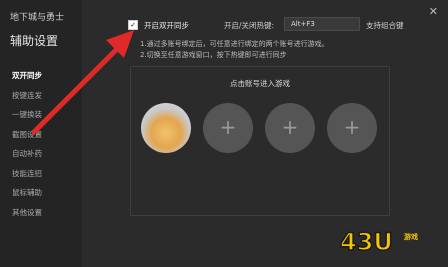 Image resolution: width=448 pixels, height=267 pixels. I want to click on watermark-sub: 游戏, so click(411, 237).